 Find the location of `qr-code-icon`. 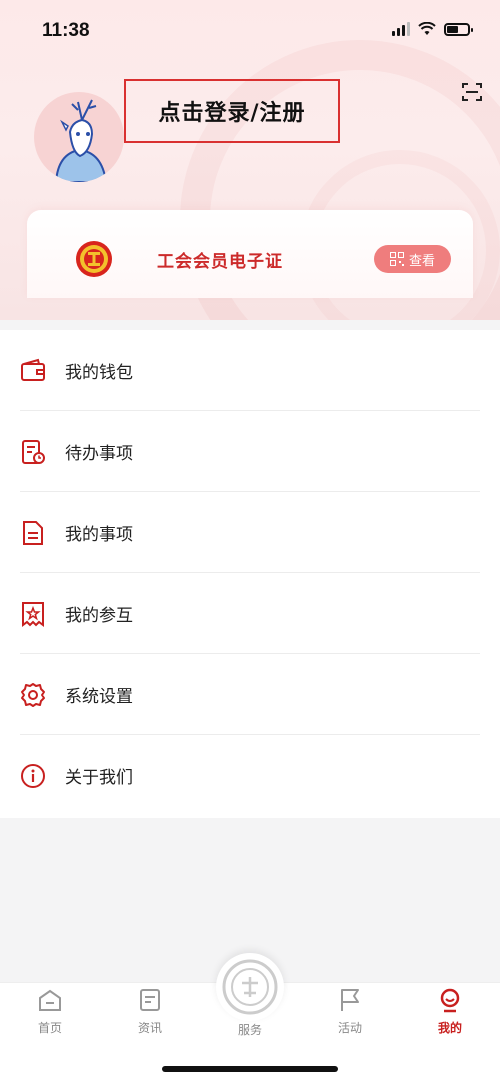

qr-code-icon is located at coordinates (396, 259).